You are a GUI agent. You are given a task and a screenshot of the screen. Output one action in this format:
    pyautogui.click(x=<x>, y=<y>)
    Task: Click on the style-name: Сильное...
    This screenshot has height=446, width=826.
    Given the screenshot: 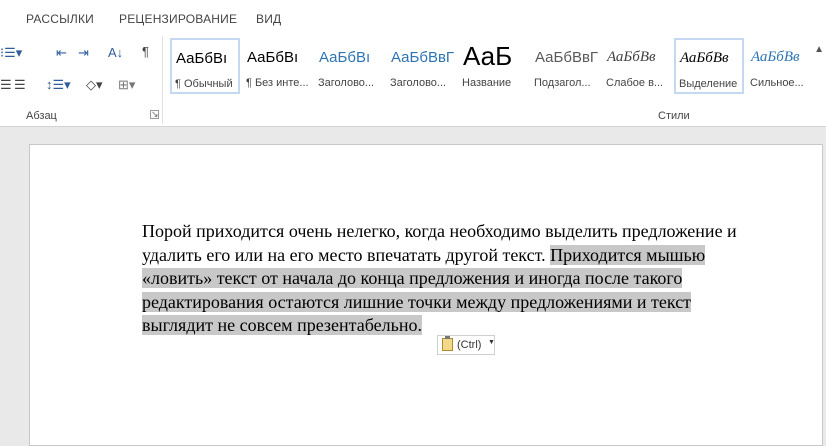 What is the action you would take?
    pyautogui.click(x=777, y=83)
    